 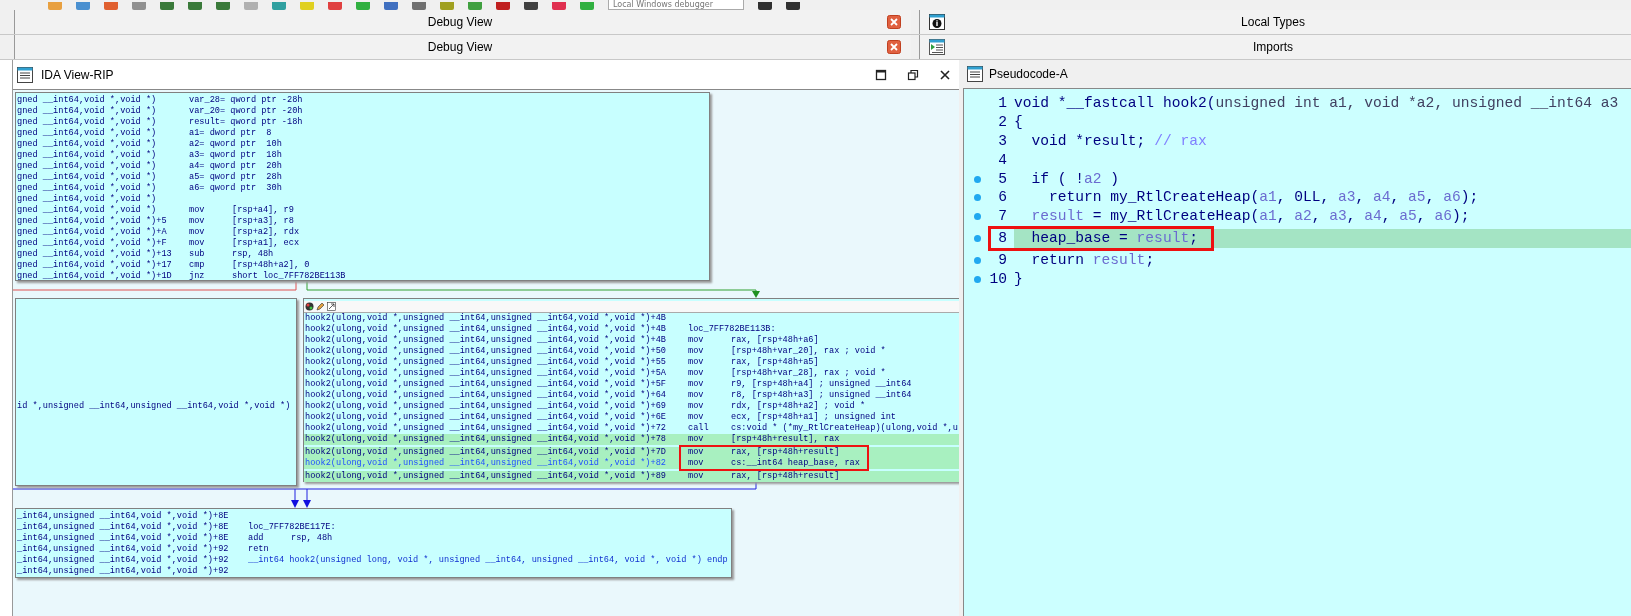 What do you see at coordinates (488, 560) in the screenshot?
I see `asm-text: __int64 hook2(unsigned long, void *, unsigned __int64, unsigned __int64, void *, void *) endp` at bounding box center [488, 560].